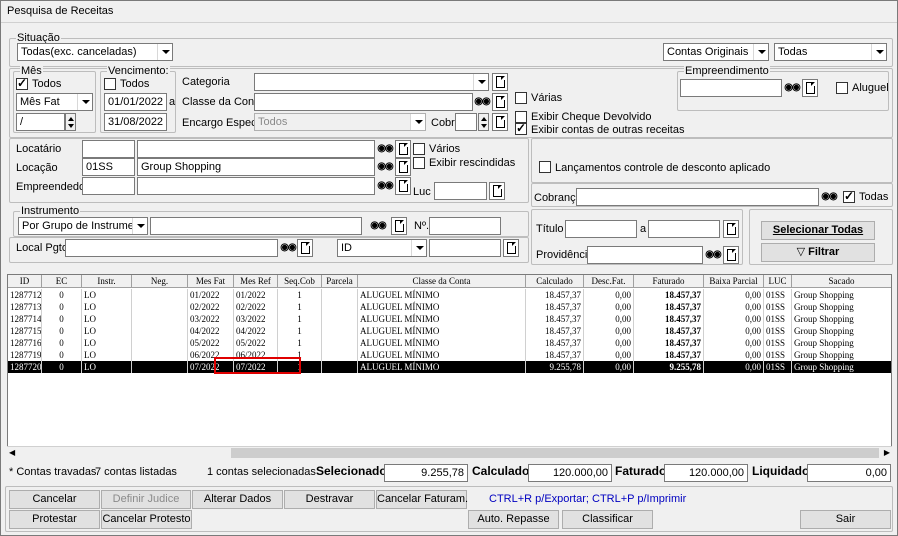  I want to click on column-header-neg: Neg., so click(160, 281).